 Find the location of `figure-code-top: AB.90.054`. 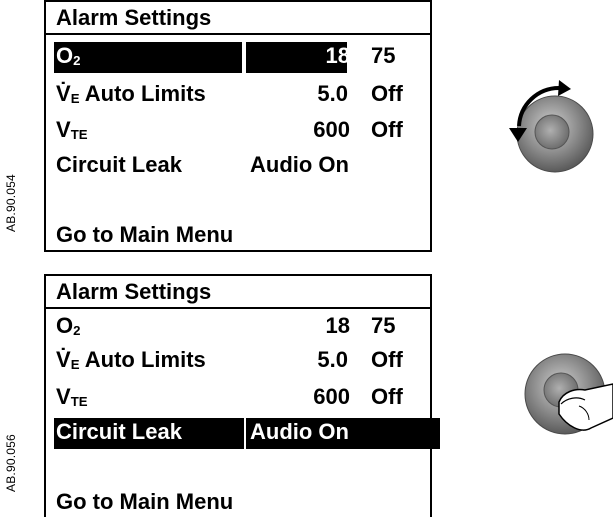

figure-code-top: AB.90.054 is located at coordinates (11, 203).